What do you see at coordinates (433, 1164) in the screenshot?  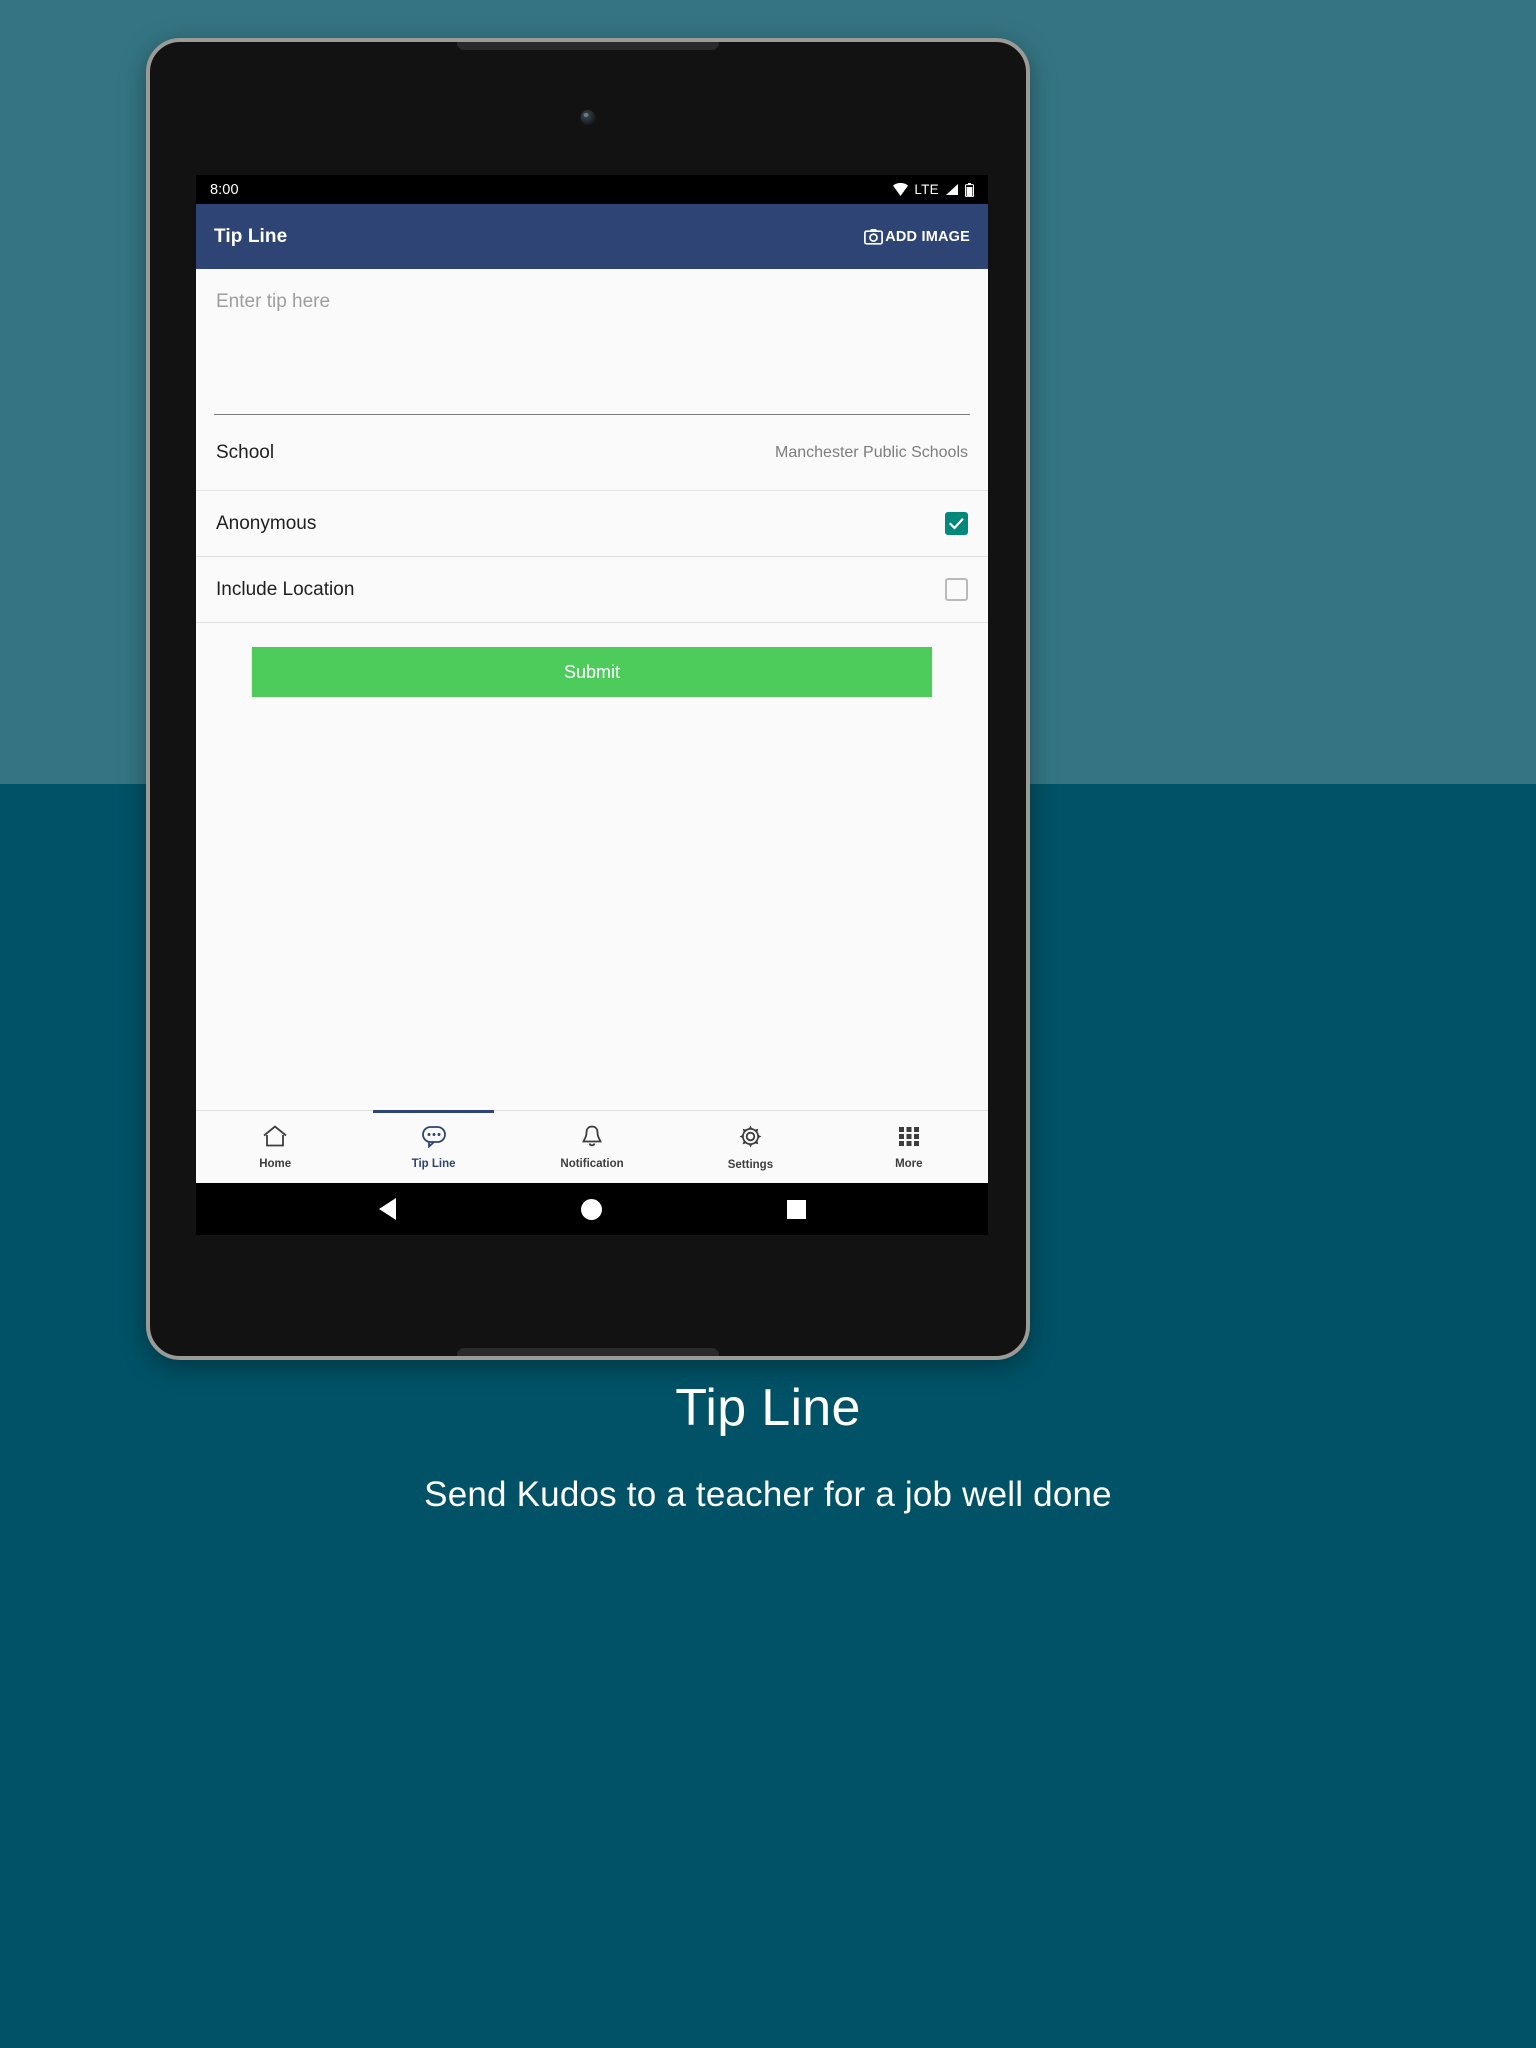 I see `nav-tab-tip-line-label: Tip Line` at bounding box center [433, 1164].